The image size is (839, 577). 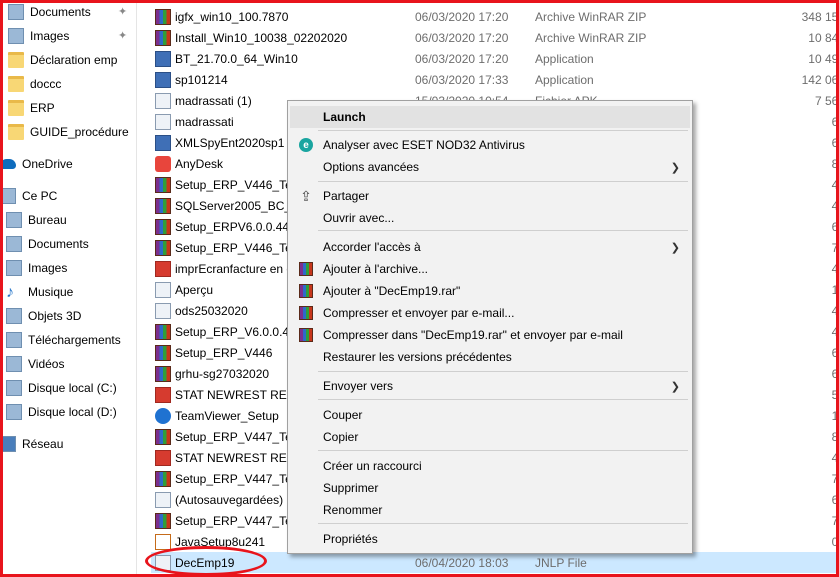 What do you see at coordinates (201, 79) in the screenshot?
I see `file-name: sp101214` at bounding box center [201, 79].